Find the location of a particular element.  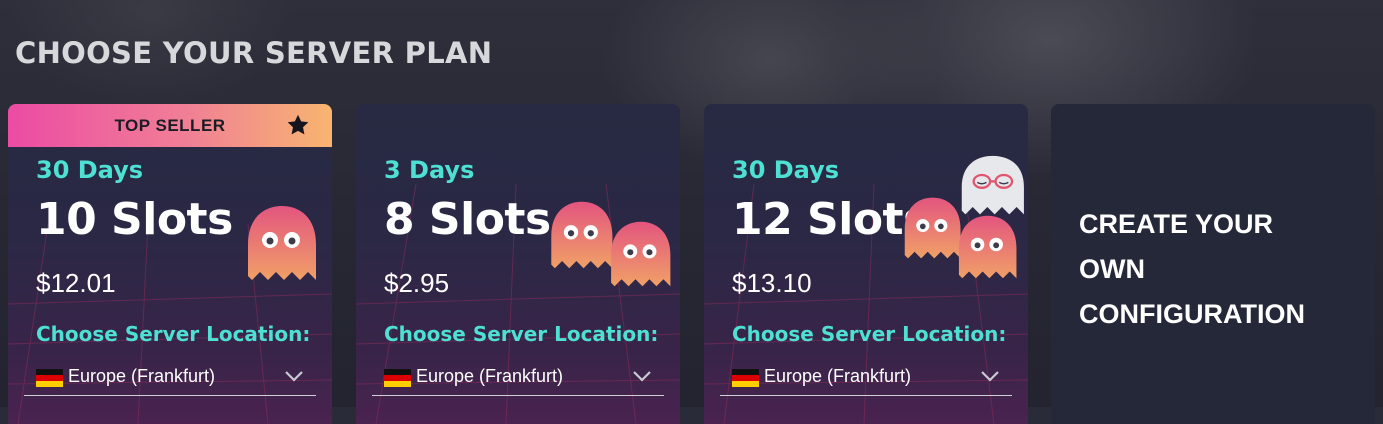

plan-duration: 3 Days is located at coordinates (429, 170).